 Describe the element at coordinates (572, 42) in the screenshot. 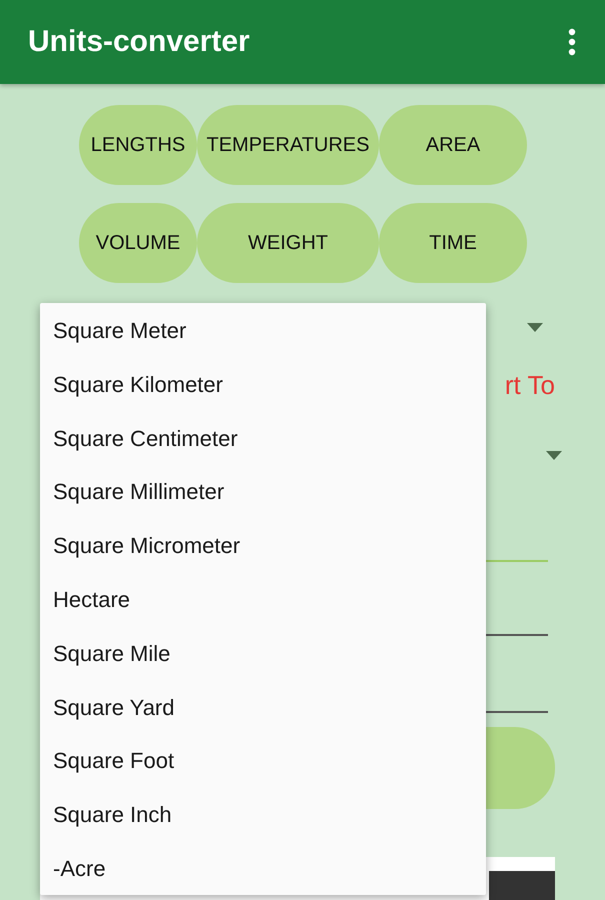

I see `more-options-icon` at that location.